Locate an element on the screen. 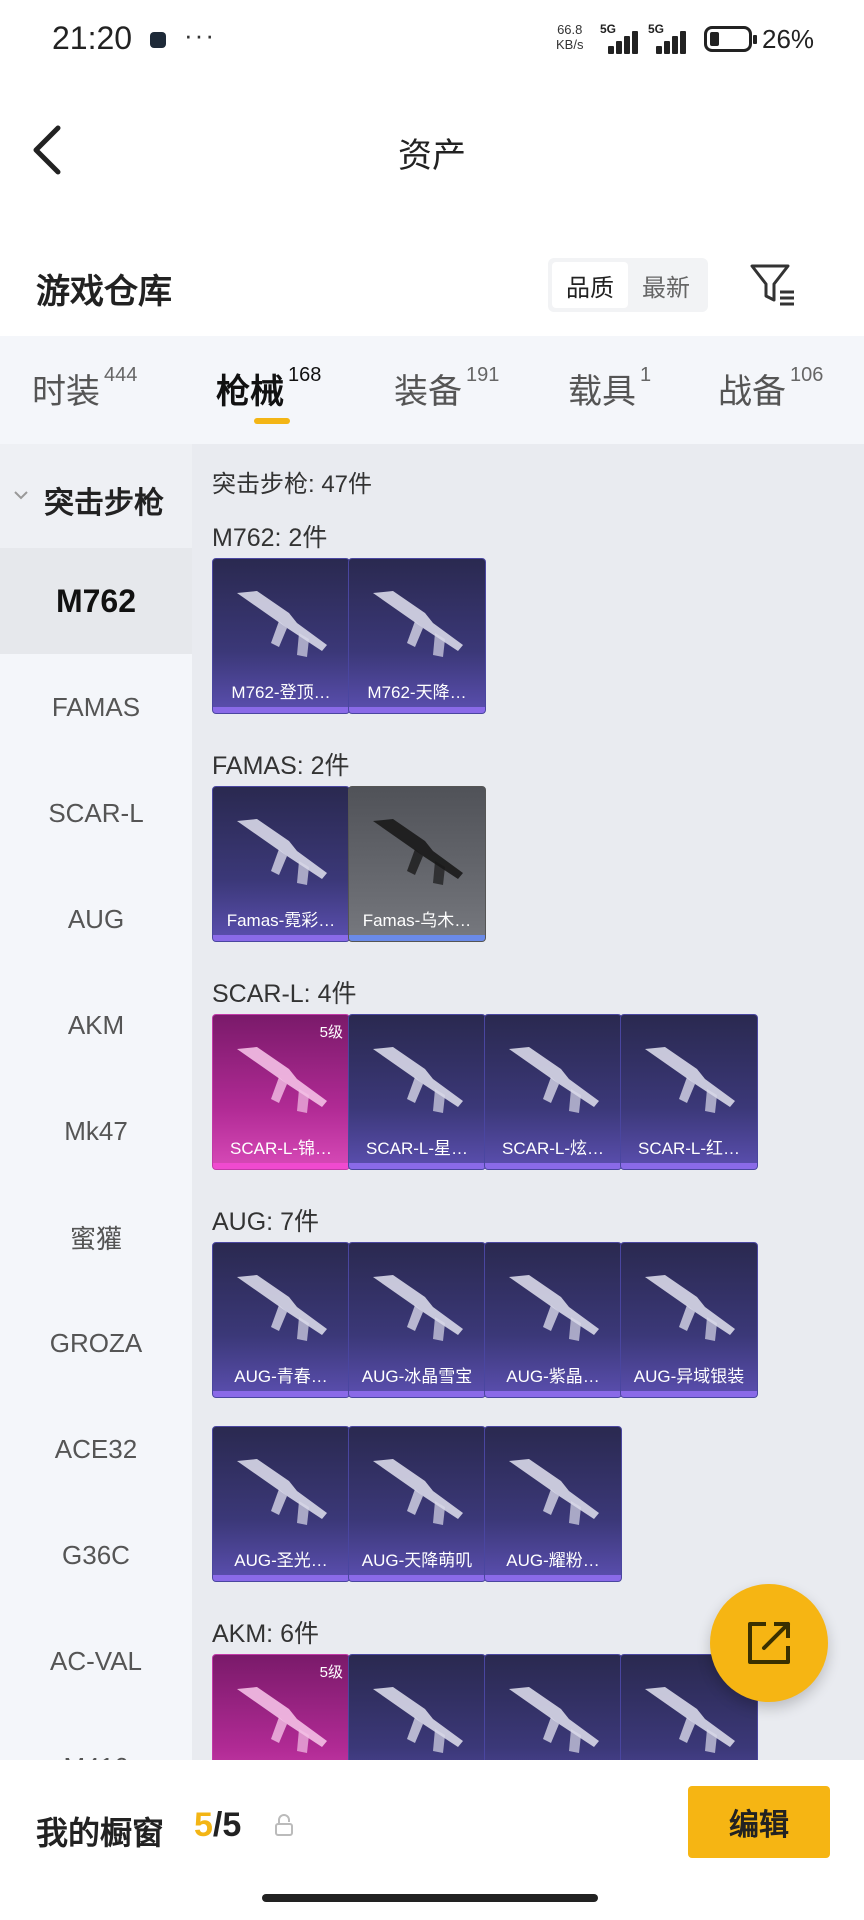 The height and width of the screenshot is (1920, 864). weapon-card: AUG-天降萌叽 is located at coordinates (417, 1504).